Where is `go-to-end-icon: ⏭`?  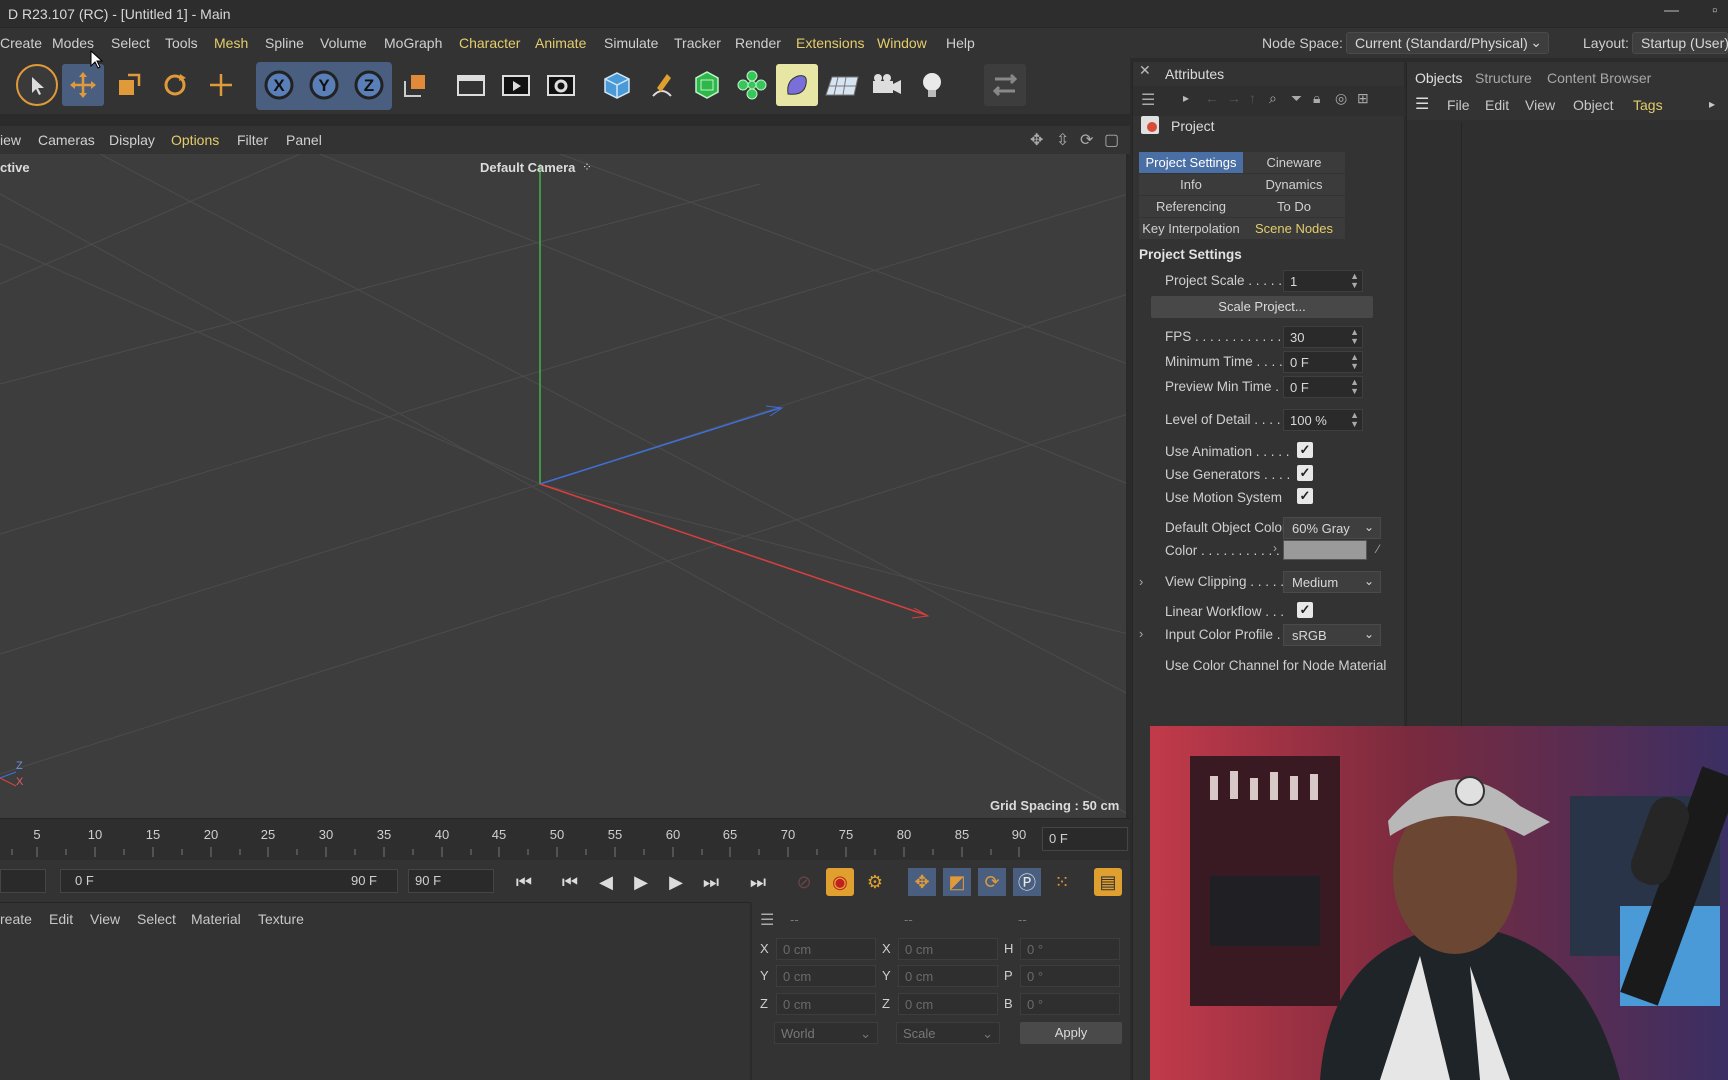
go-to-end-icon: ⏭ is located at coordinates (758, 882).